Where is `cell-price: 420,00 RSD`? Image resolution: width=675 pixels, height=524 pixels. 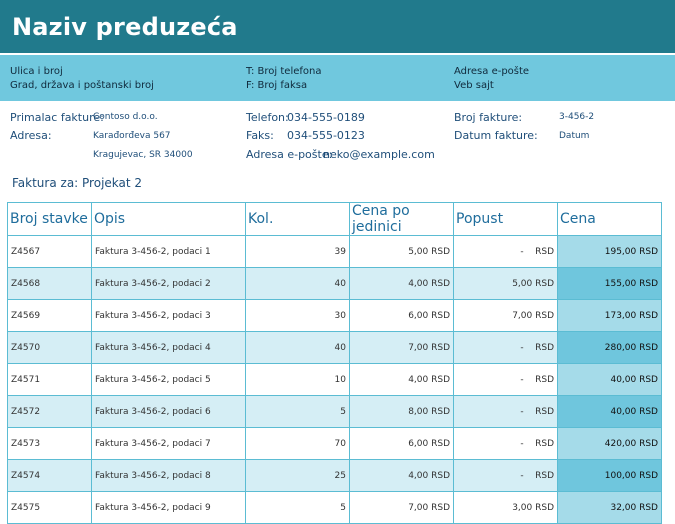
cell-price: 420,00 RSD is located at coordinates (609, 443).